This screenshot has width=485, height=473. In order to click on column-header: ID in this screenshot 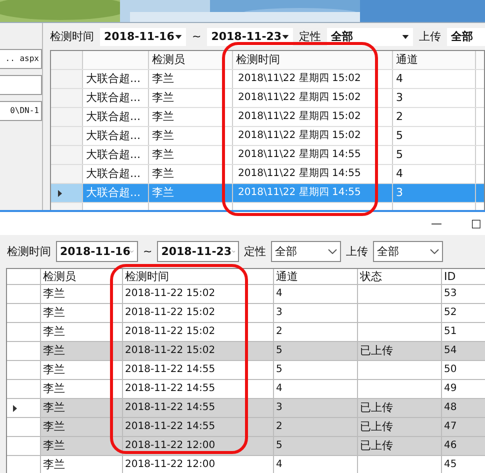, I will do `click(463, 276)`.